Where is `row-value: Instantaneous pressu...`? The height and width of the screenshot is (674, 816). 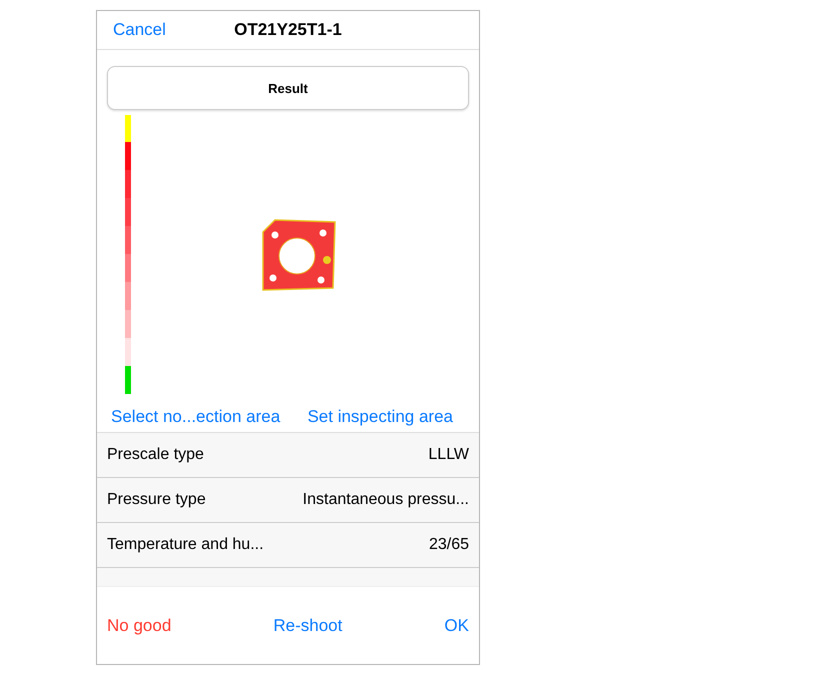
row-value: Instantaneous pressu... is located at coordinates (385, 500).